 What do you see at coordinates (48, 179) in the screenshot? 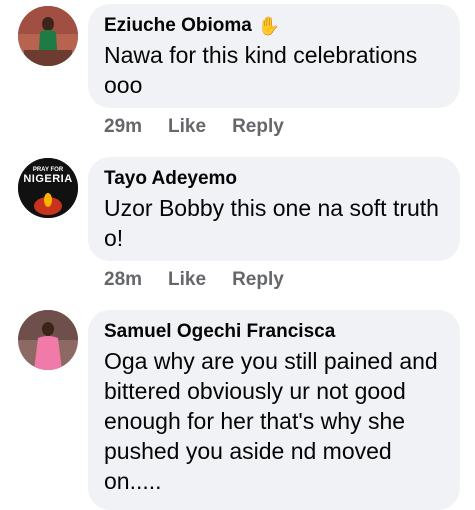
I see `avatar-caption-main: NIGERIA` at bounding box center [48, 179].